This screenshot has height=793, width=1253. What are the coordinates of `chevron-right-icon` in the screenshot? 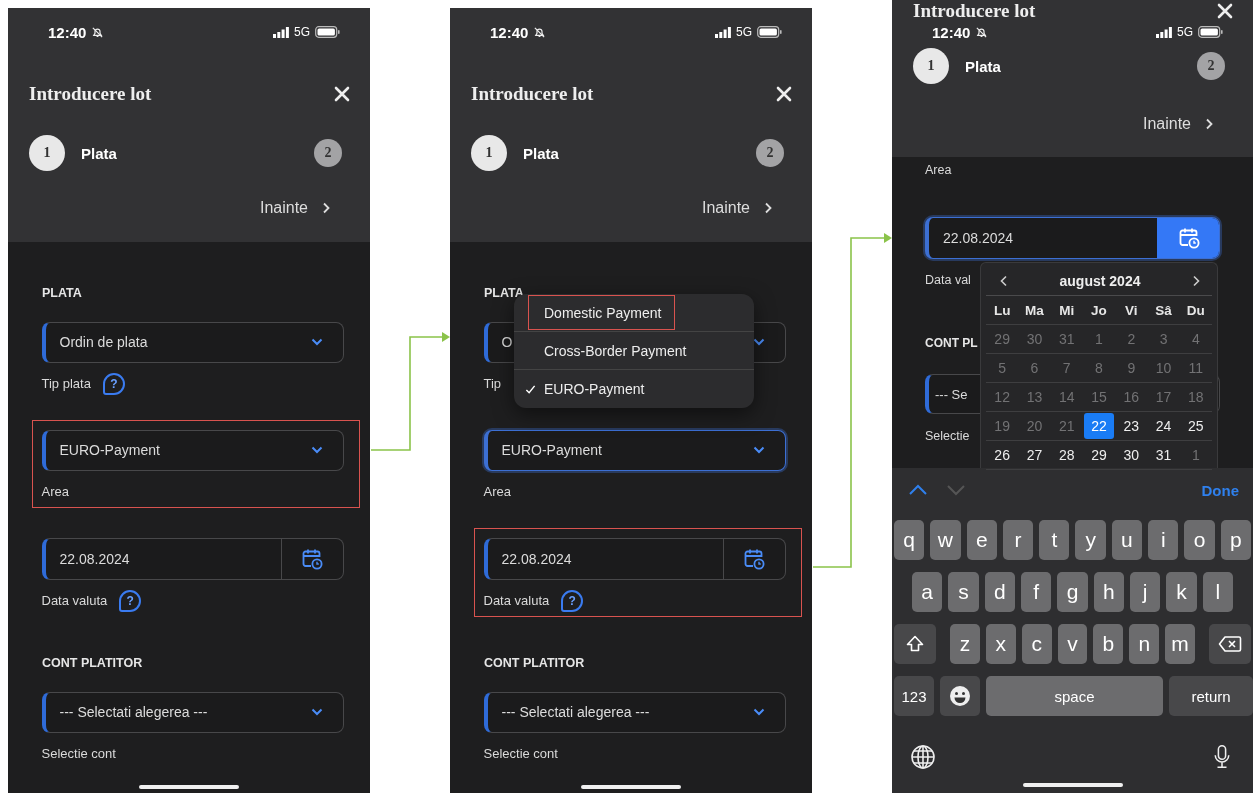 It's located at (1196, 281).